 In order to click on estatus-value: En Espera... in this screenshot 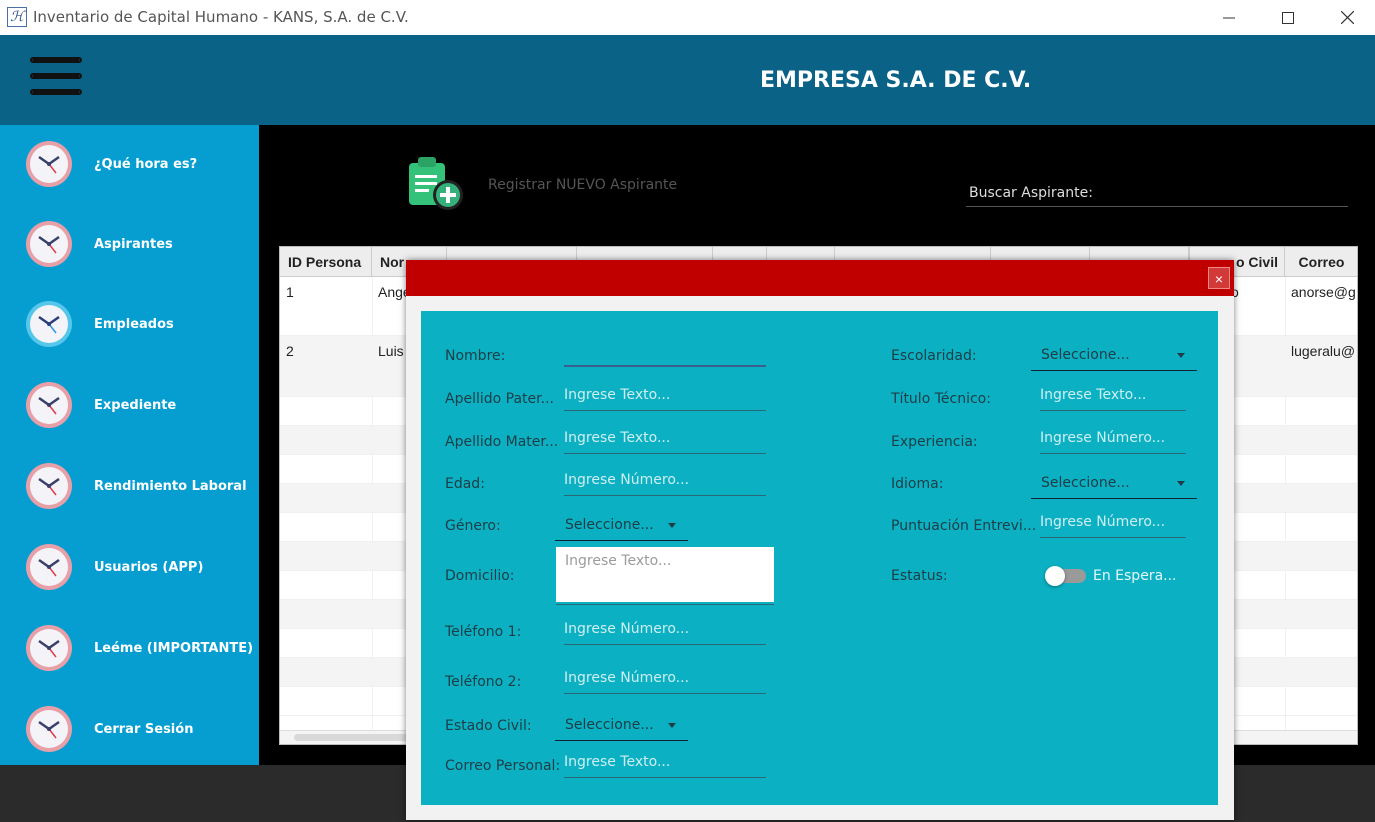, I will do `click(1135, 576)`.